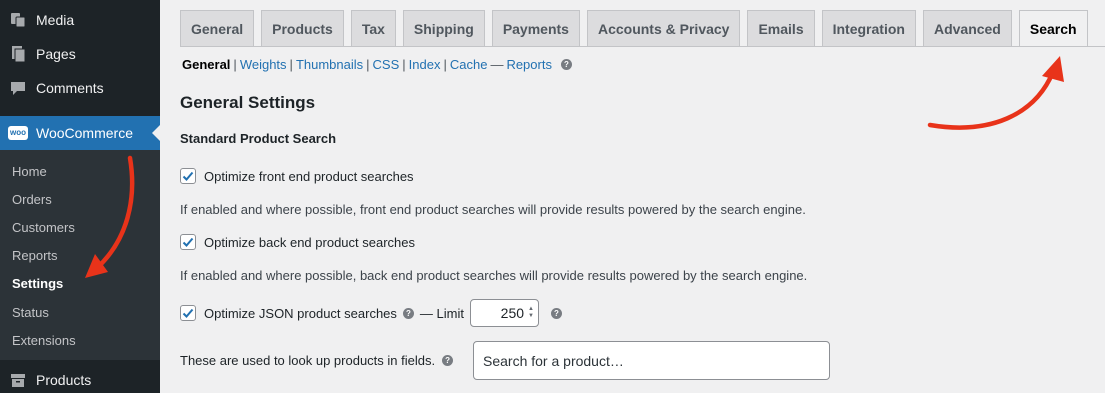 The height and width of the screenshot is (393, 1105). What do you see at coordinates (497, 64) in the screenshot?
I see `subnav-dash: —` at bounding box center [497, 64].